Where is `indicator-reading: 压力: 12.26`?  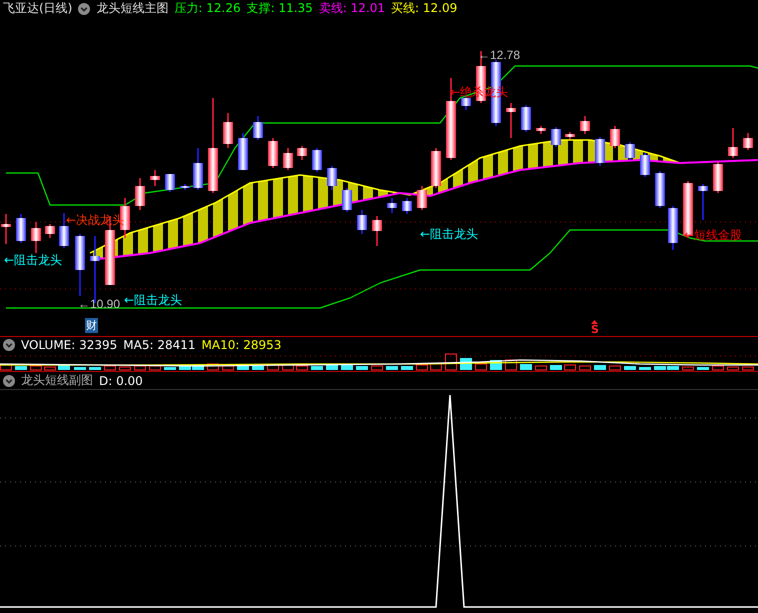
indicator-reading: 压力: 12.26 is located at coordinates (207, 8).